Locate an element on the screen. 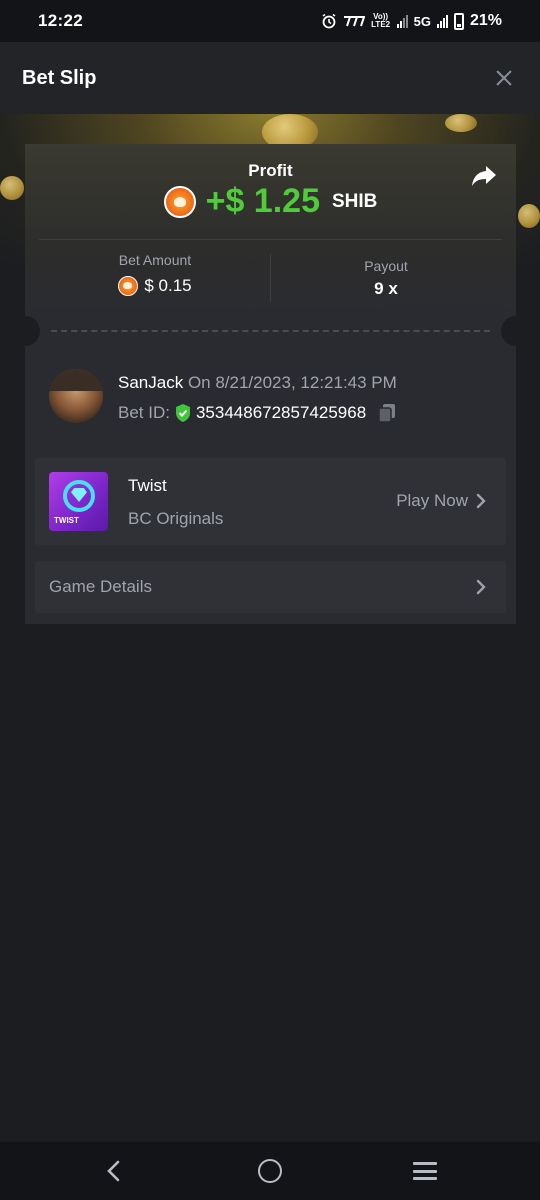 This screenshot has width=540, height=1200. shield-check-icon is located at coordinates (182, 413).